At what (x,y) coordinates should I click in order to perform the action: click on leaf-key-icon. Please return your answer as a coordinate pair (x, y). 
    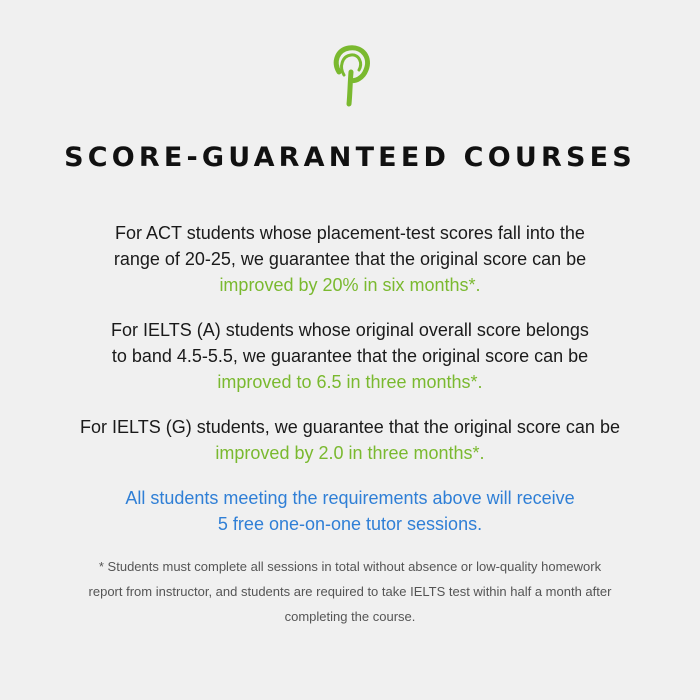
    Looking at the image, I should click on (351, 76).